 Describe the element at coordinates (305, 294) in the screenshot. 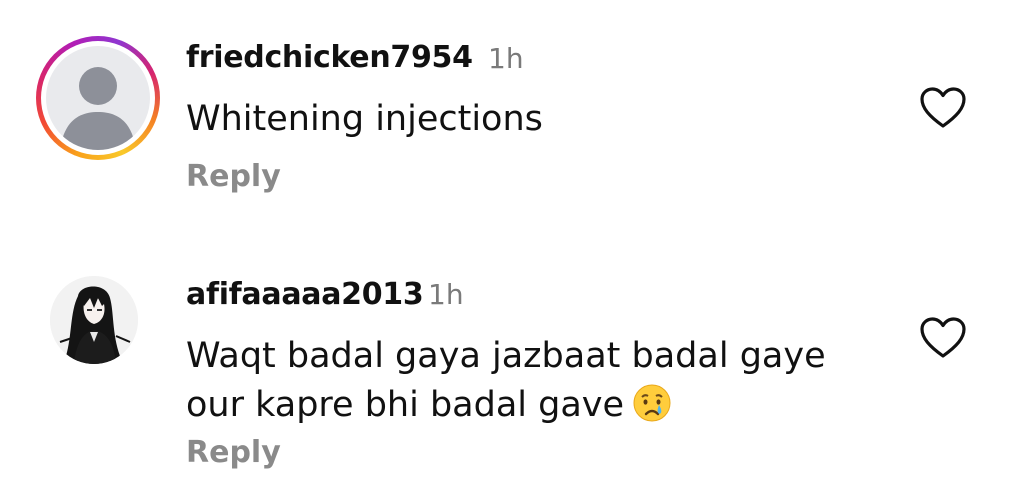

I see `comment-username: afifaaaaa2013` at that location.